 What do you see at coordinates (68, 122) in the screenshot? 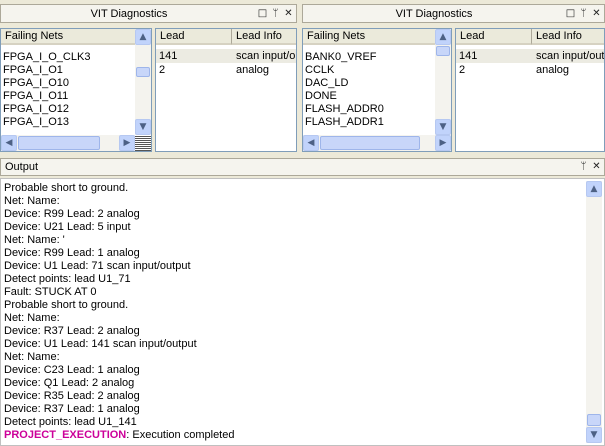
I see `list-item: FPGA_I_O13` at bounding box center [68, 122].